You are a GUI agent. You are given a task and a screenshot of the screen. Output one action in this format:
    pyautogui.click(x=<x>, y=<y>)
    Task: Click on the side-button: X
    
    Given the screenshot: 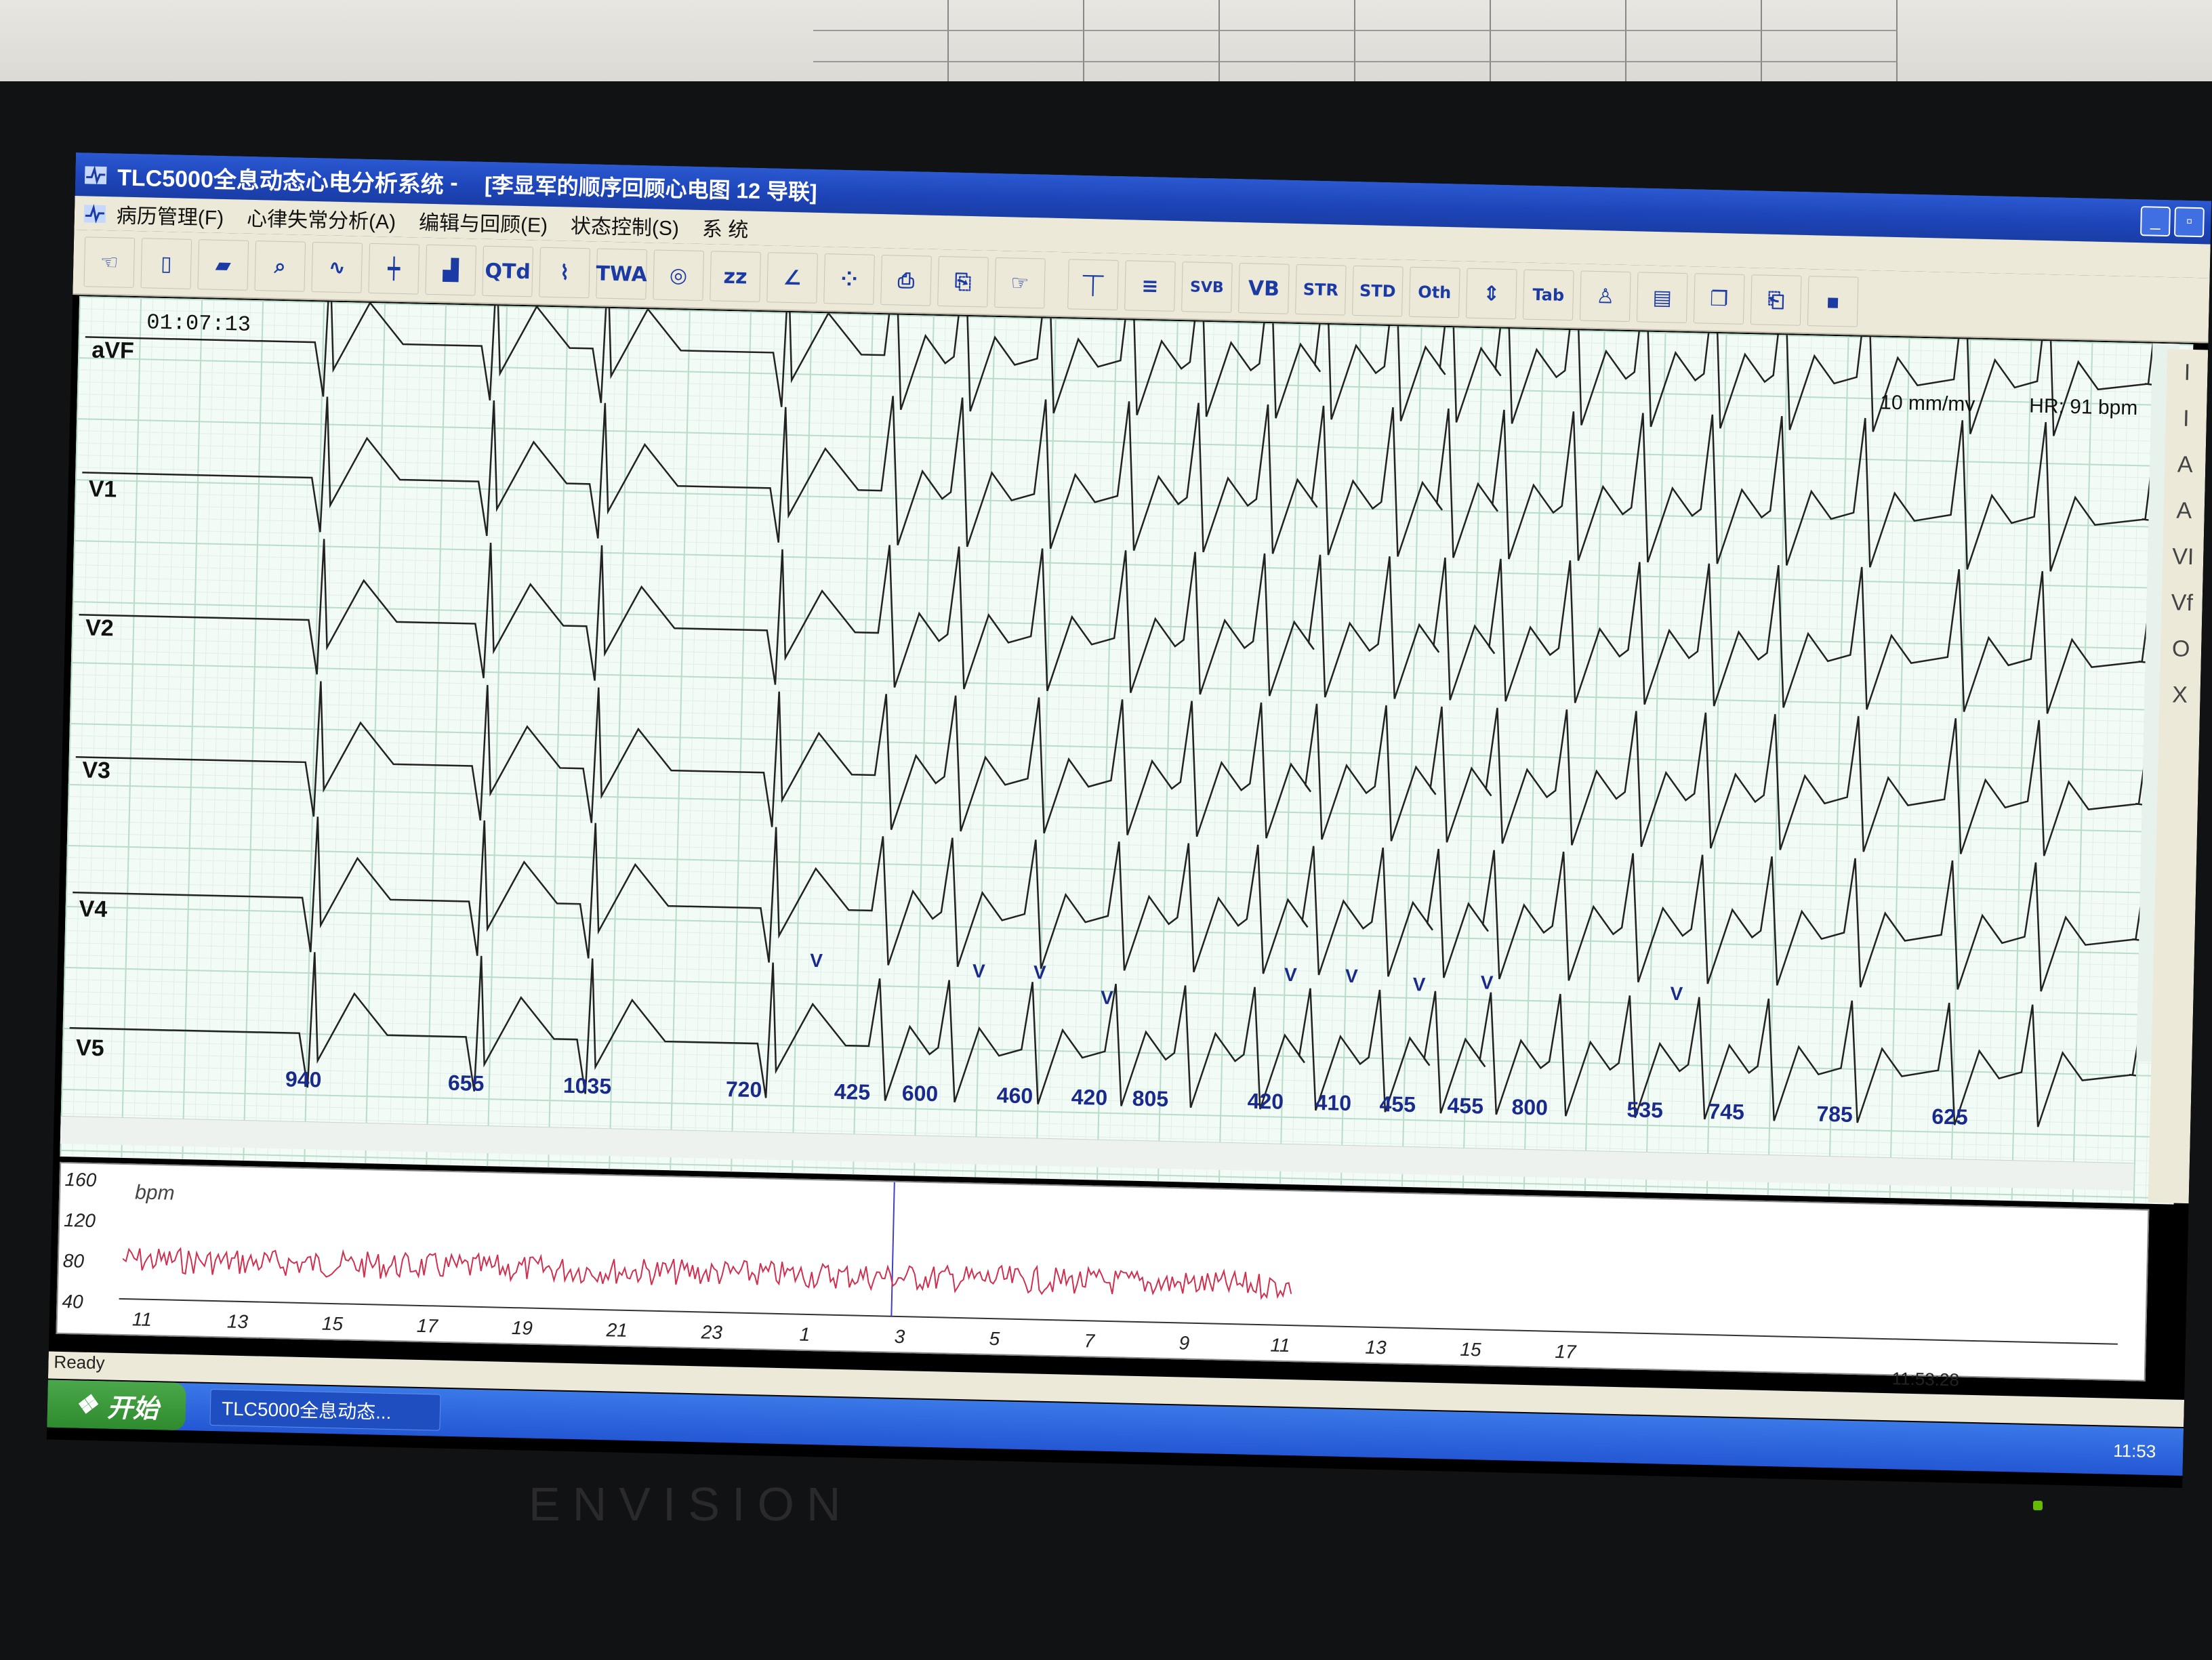 What is the action you would take?
    pyautogui.click(x=2180, y=694)
    